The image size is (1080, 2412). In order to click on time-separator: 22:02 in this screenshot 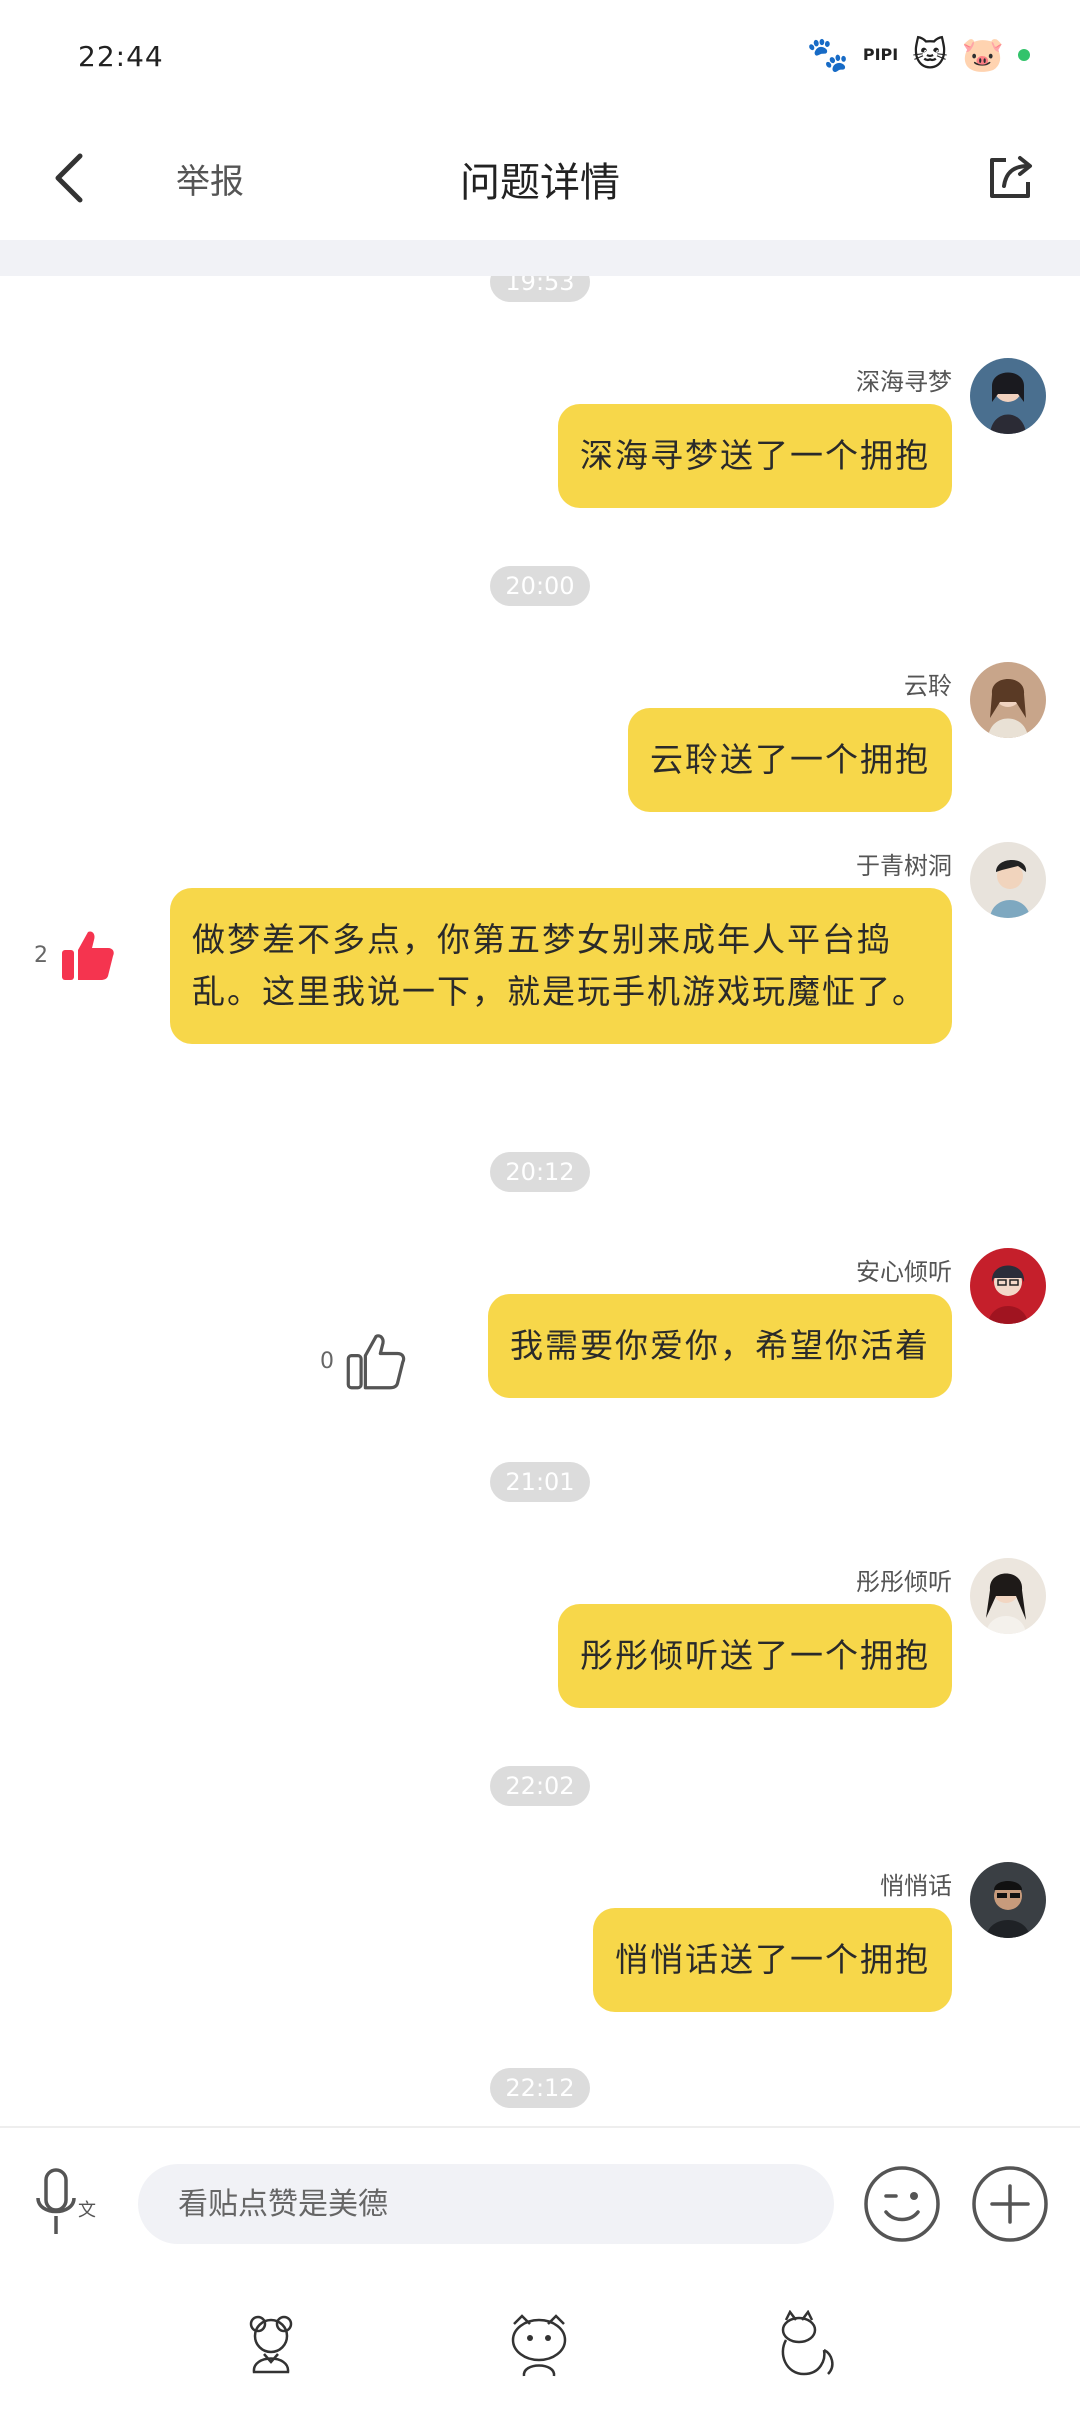, I will do `click(540, 1786)`.